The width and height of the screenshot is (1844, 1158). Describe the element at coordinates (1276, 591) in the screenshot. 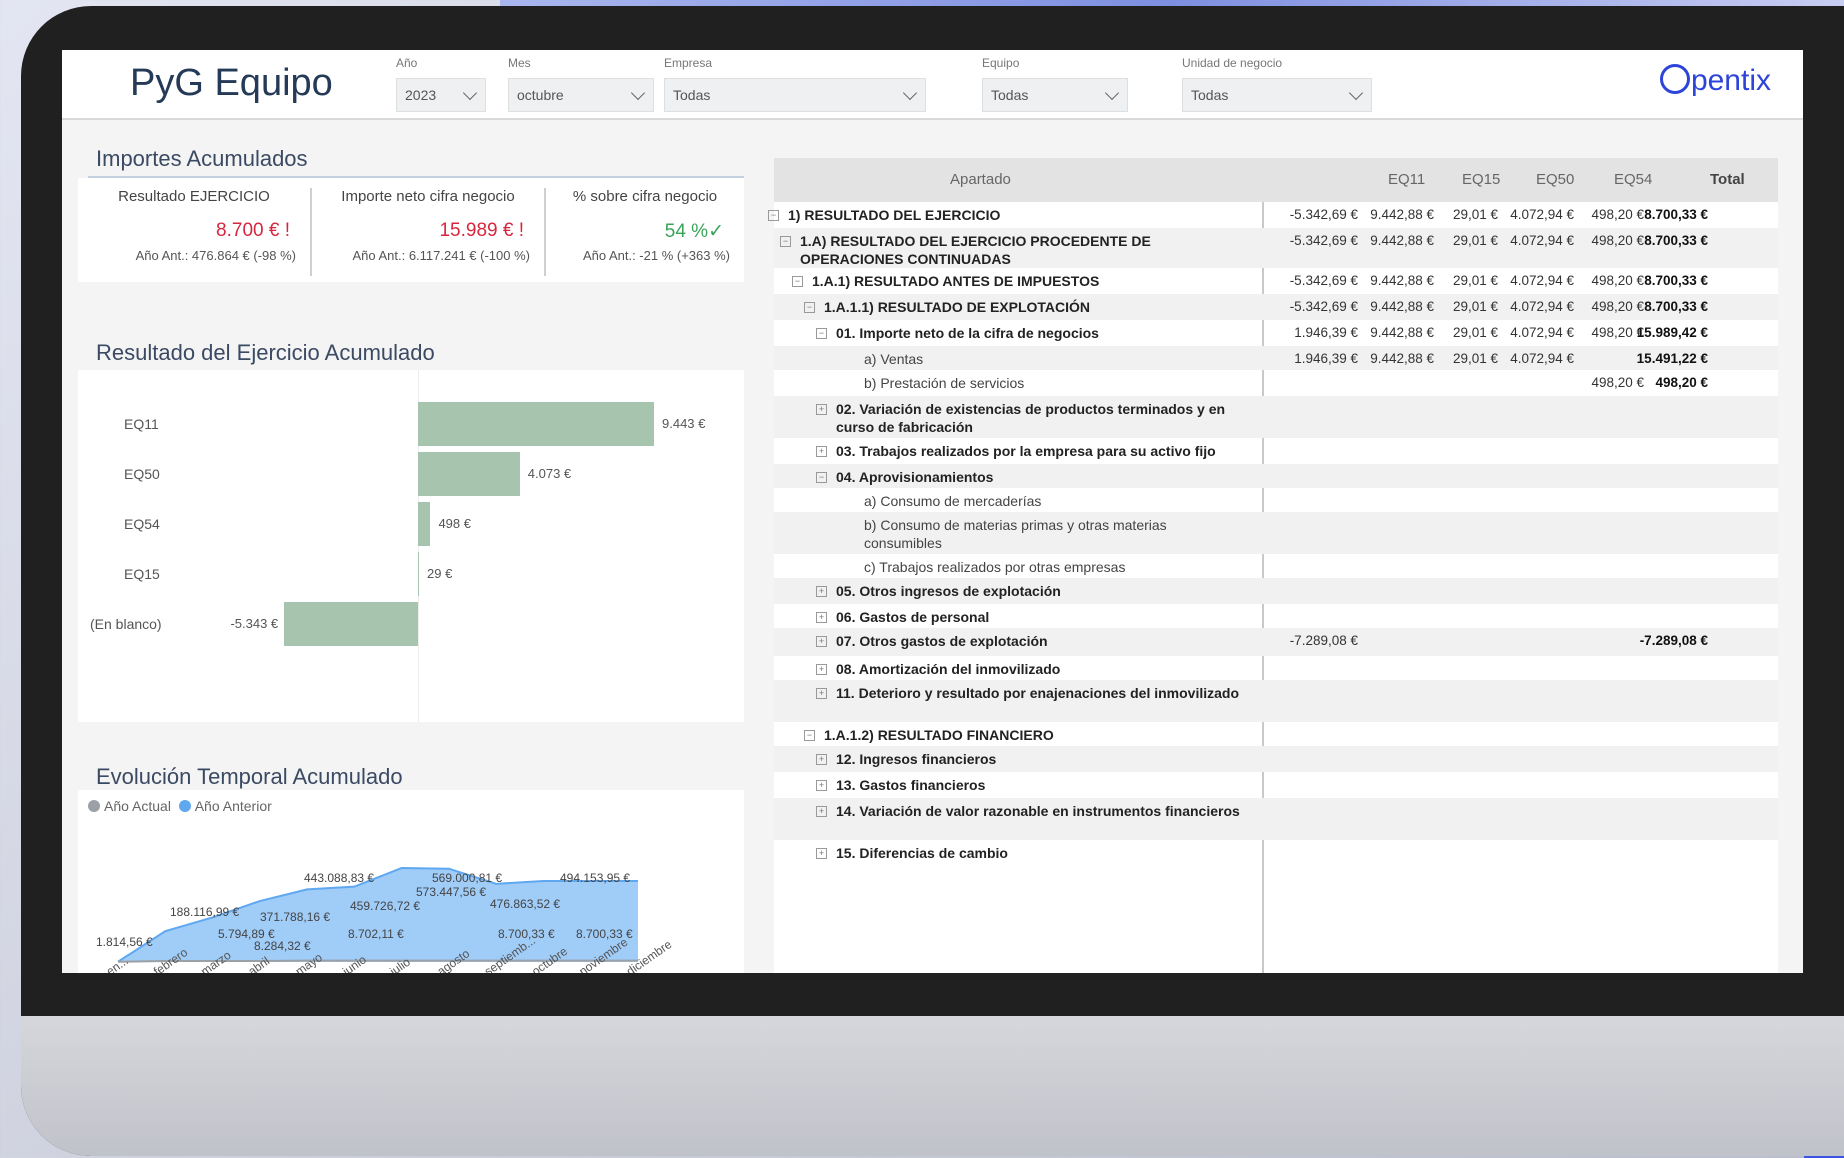

I see `table-row: +05. Otros ingresos de explotación` at that location.